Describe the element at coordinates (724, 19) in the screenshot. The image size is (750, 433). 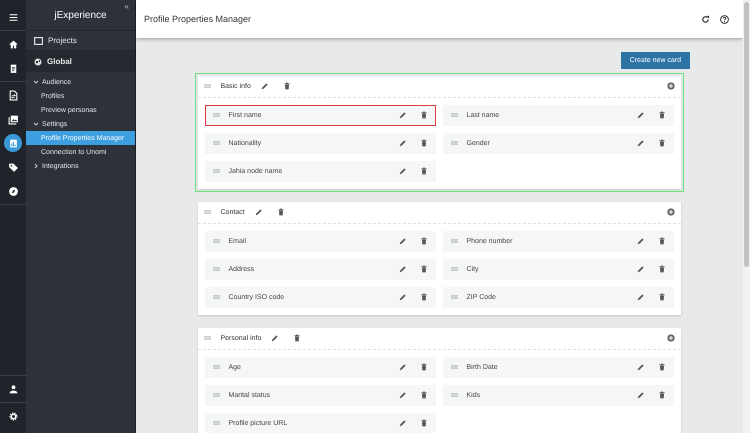
I see `help-icon` at that location.